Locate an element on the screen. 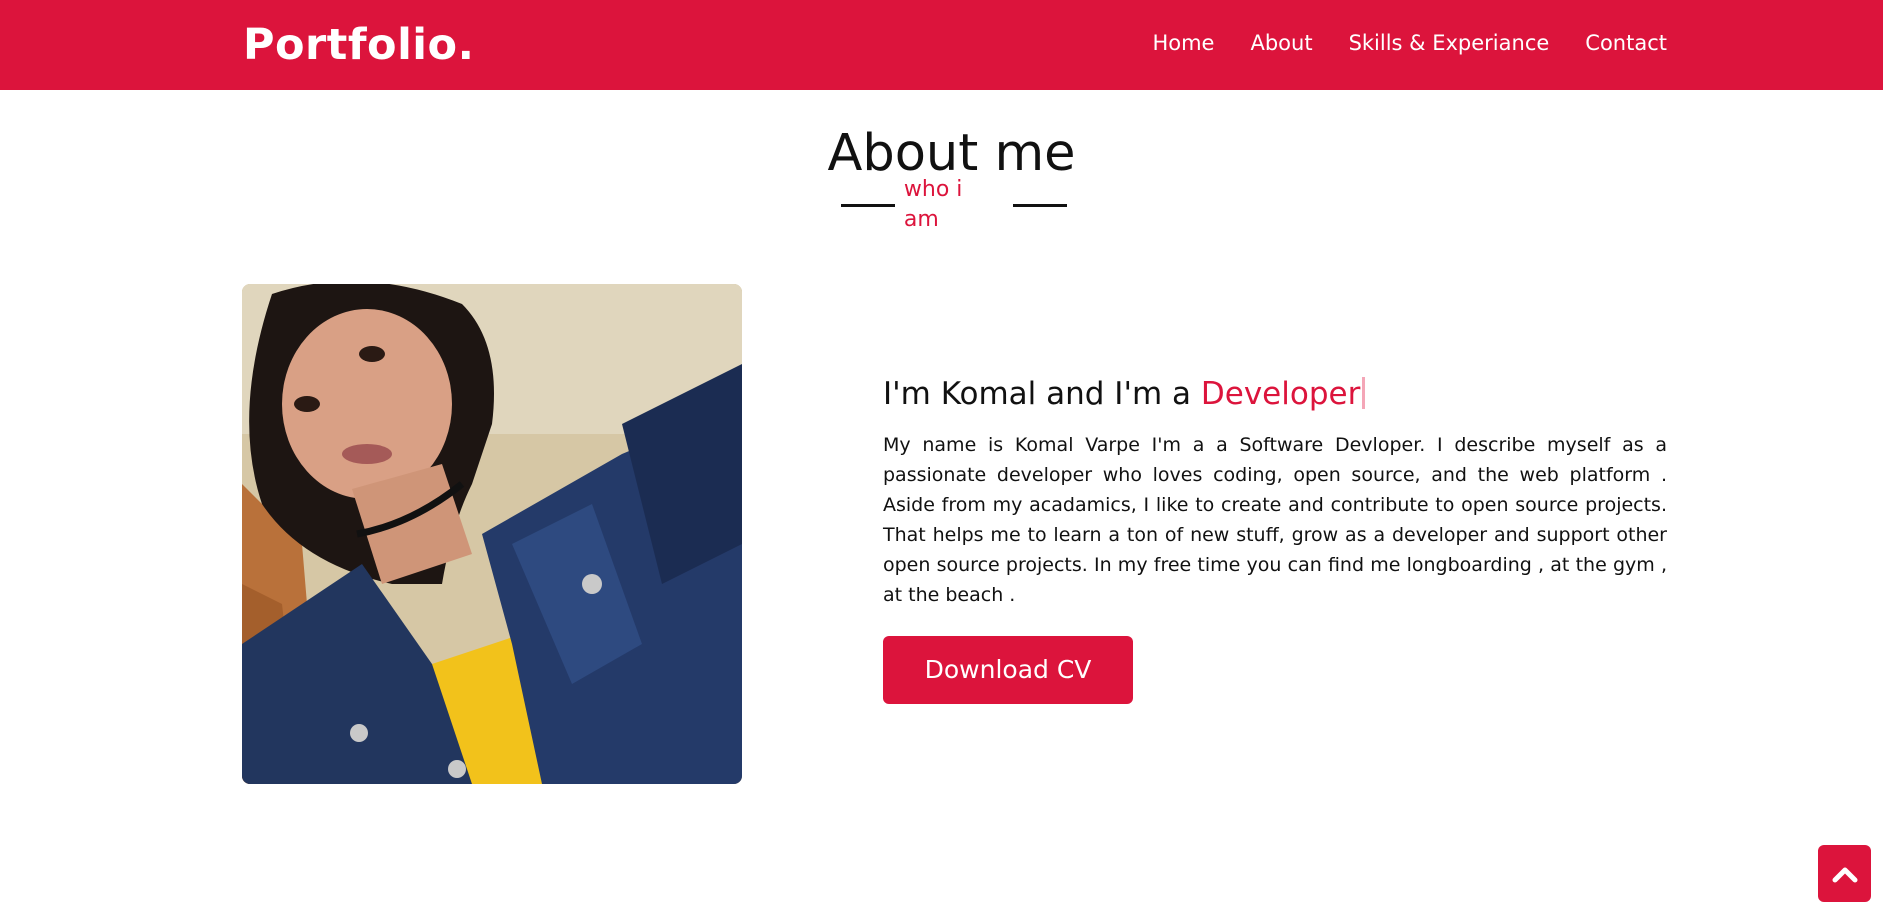 This screenshot has height=908, width=1883. nav-item-home: Home is located at coordinates (1183, 43).